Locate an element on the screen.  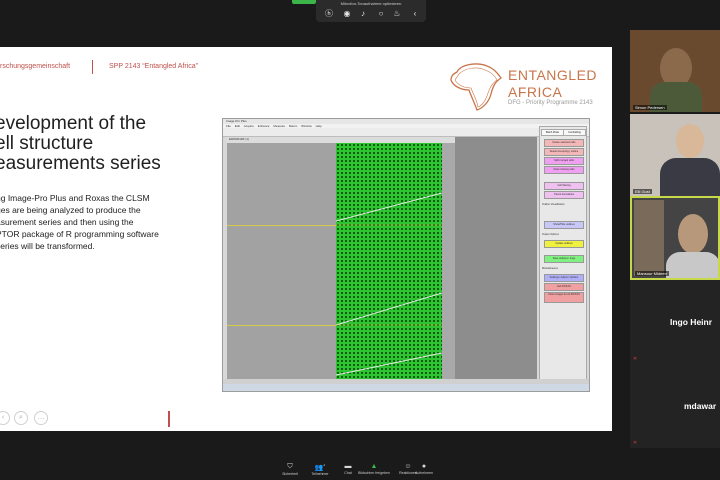
section-misc-label: Miscellaneous is located at coordinates (550, 268).